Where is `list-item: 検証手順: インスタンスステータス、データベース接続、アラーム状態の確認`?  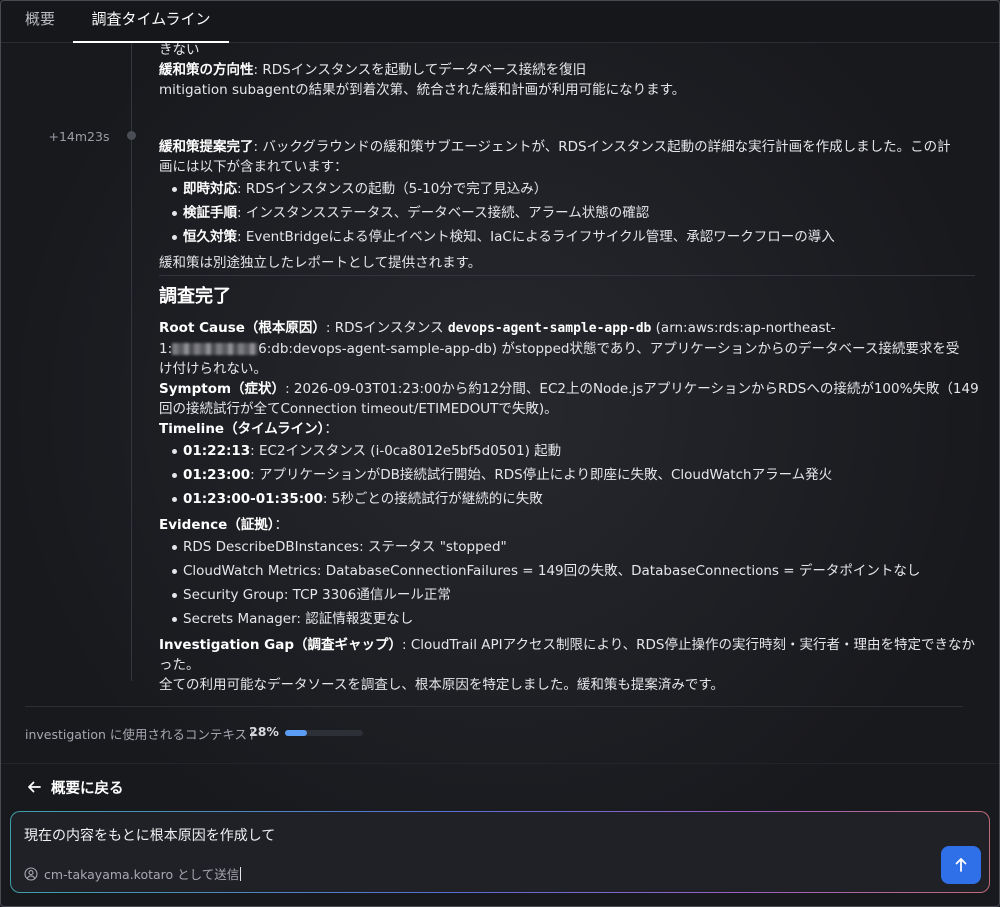 list-item: 検証手順: インスタンスステータス、データベース接続、アラーム状態の確認 is located at coordinates (567, 213).